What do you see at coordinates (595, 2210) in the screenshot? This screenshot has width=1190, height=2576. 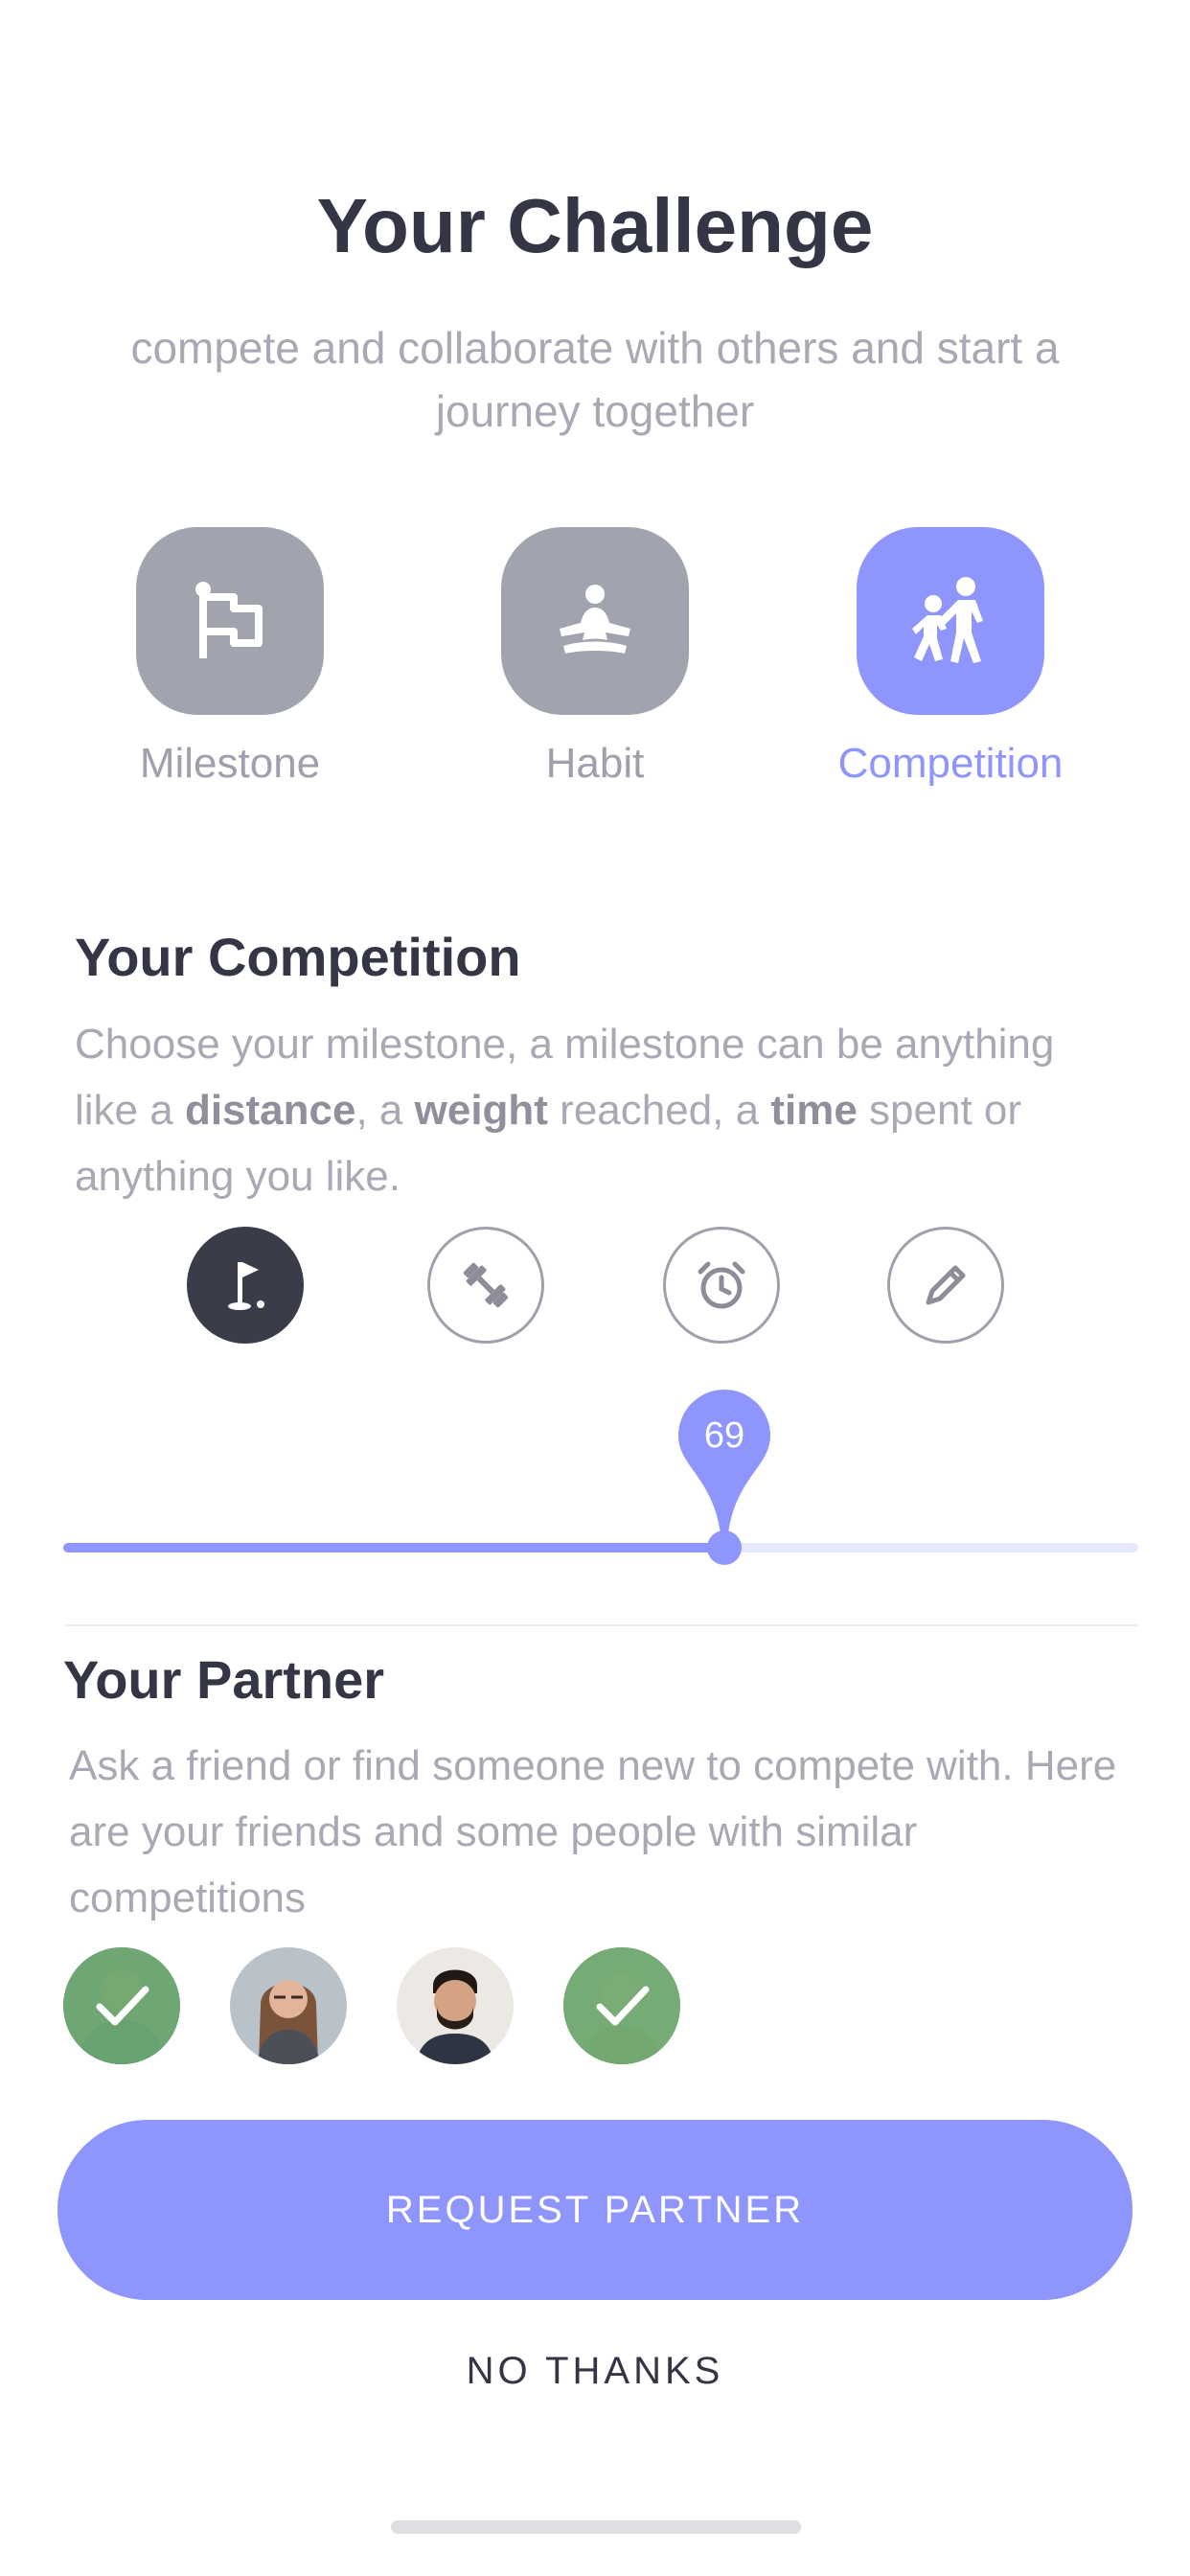 I see `request-partner-button: REQUEST PARTNER` at bounding box center [595, 2210].